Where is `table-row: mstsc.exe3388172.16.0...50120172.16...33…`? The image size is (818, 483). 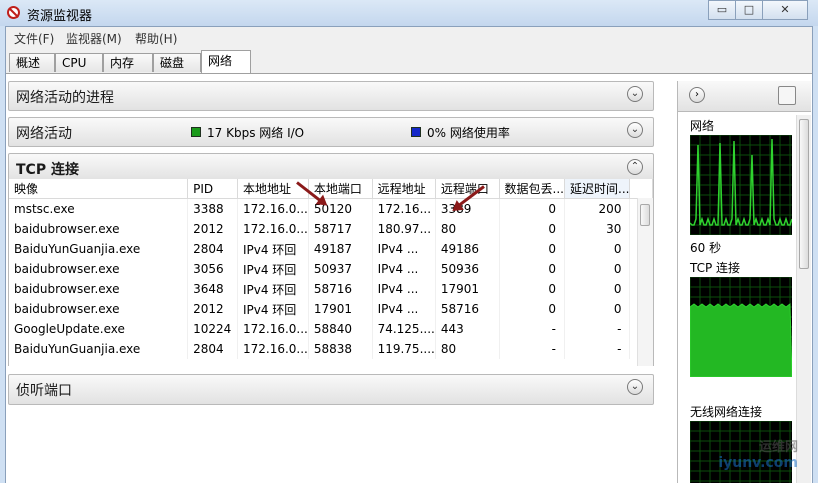 table-row: mstsc.exe3388172.16.0...50120172.16...33… is located at coordinates (331, 208).